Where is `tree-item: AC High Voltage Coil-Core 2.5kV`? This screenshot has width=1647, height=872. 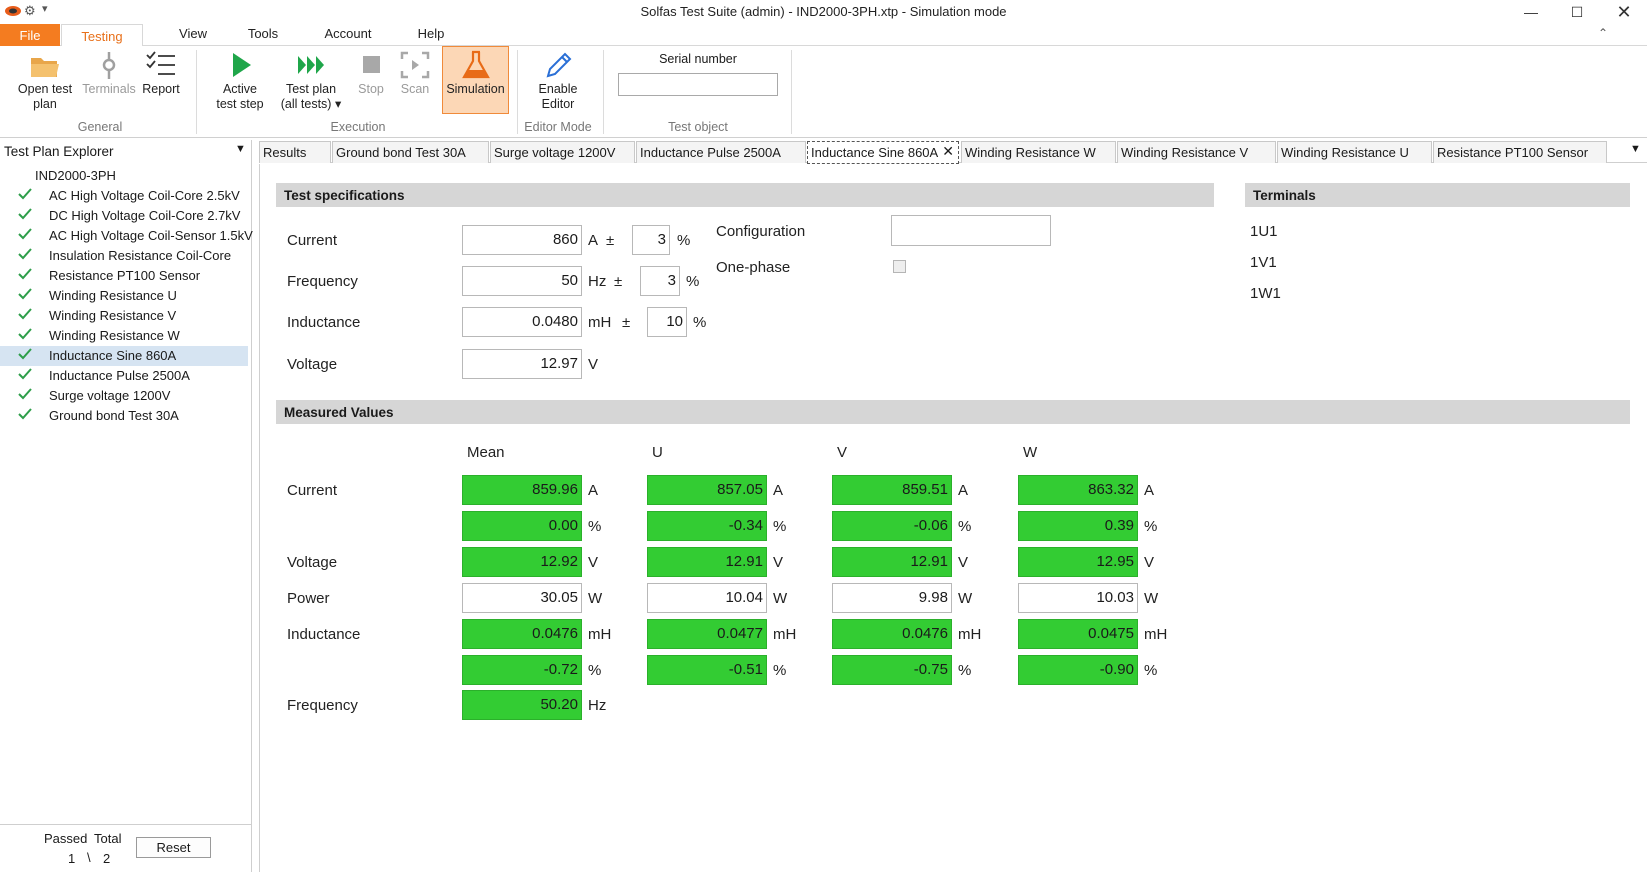 tree-item: AC High Voltage Coil-Core 2.5kV is located at coordinates (124, 196).